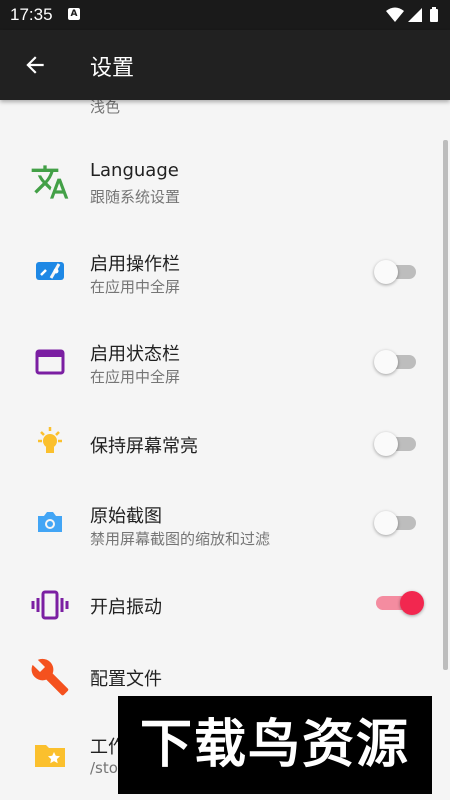  What do you see at coordinates (105, 108) in the screenshot?
I see `setting-theme-sub: 浅色` at bounding box center [105, 108].